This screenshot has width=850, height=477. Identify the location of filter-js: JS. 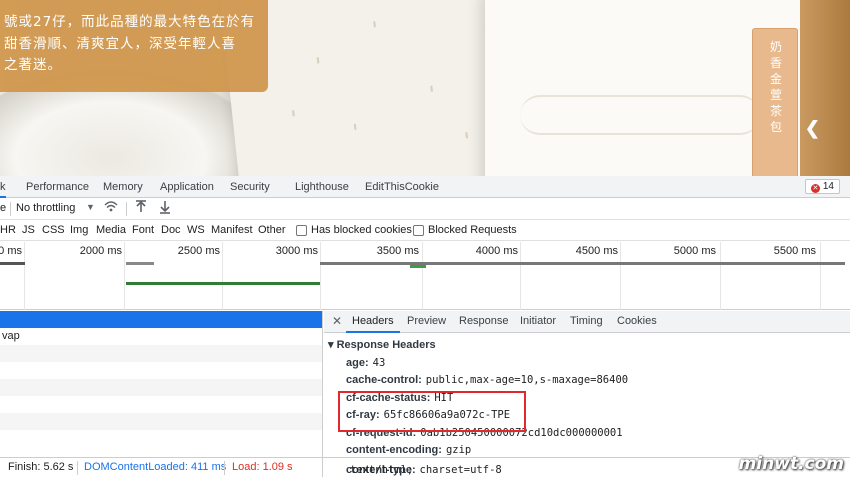
(28, 230).